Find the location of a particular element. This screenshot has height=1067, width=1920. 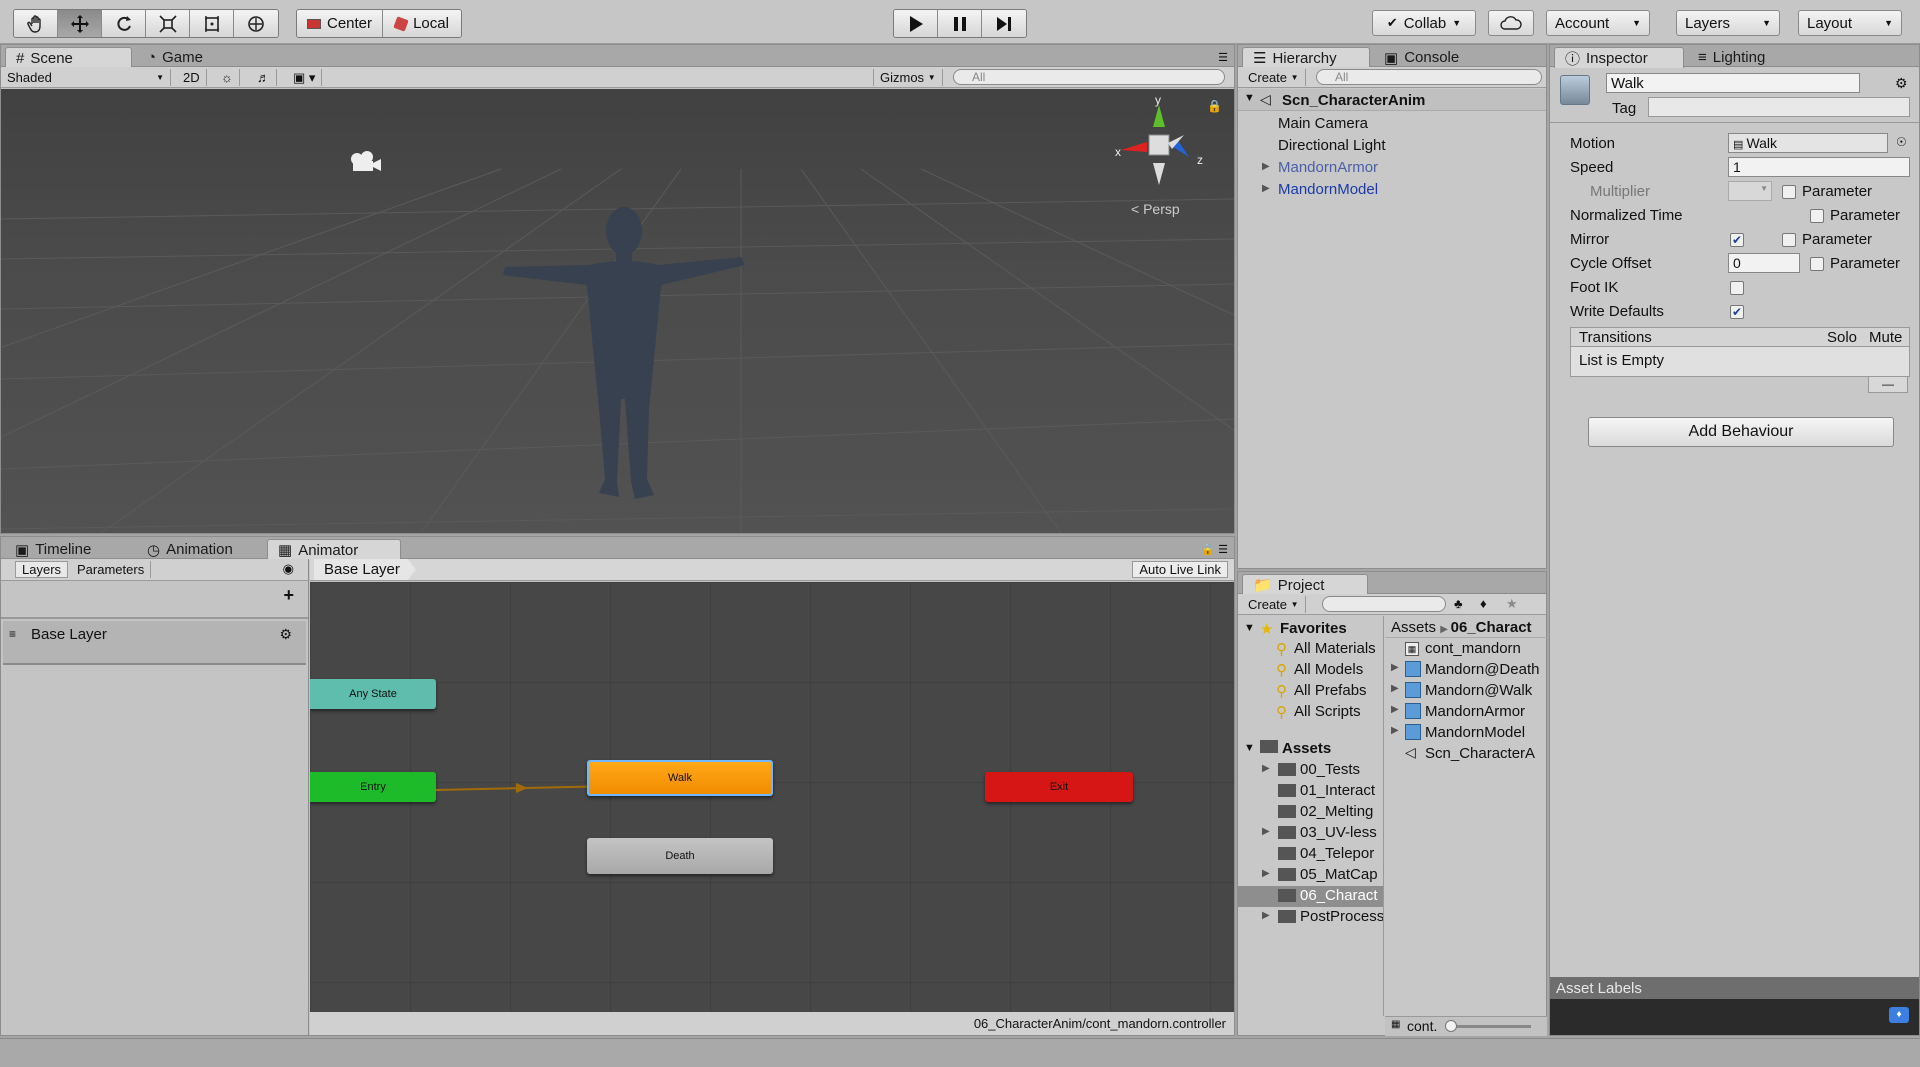

file-mandorn-walk: Mandorn@Walk is located at coordinates (1478, 690).